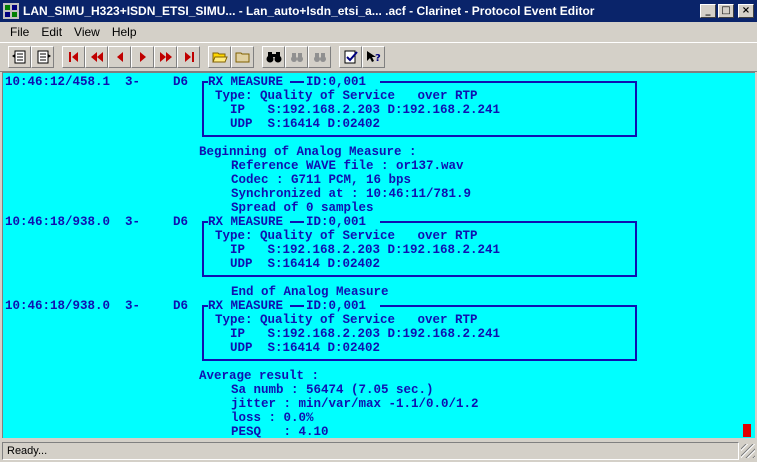 This screenshot has width=757, height=462. I want to click on average-title: Average result :, so click(259, 376).